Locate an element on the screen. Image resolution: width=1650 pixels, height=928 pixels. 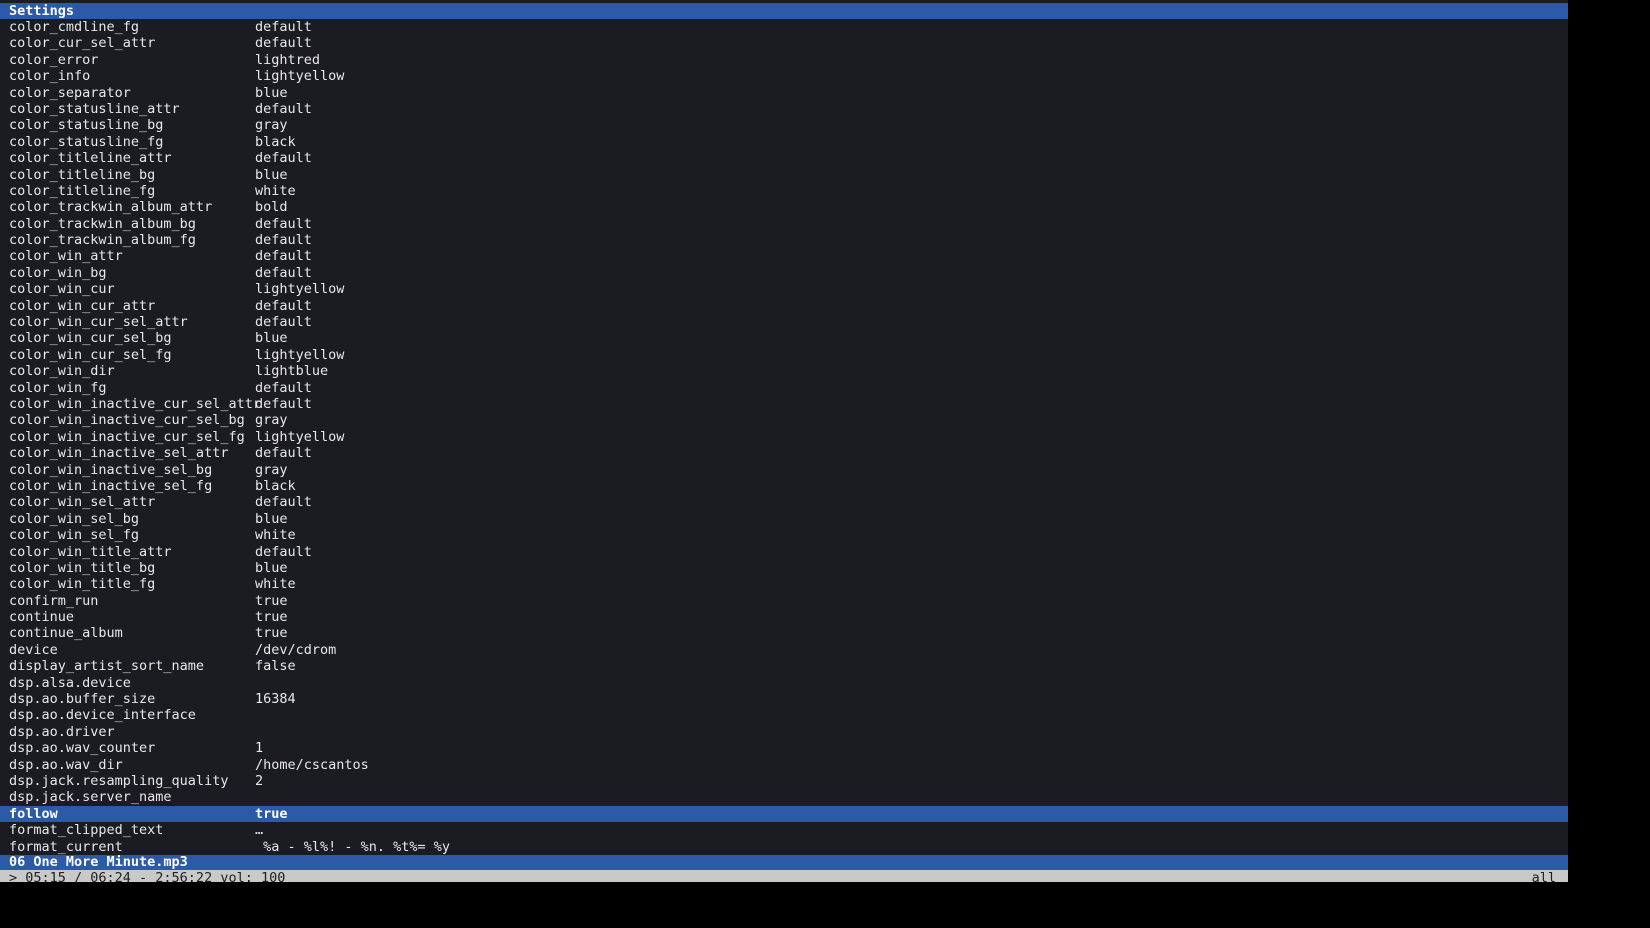
setting-key: color_titleline_fg is located at coordinates (82, 190).